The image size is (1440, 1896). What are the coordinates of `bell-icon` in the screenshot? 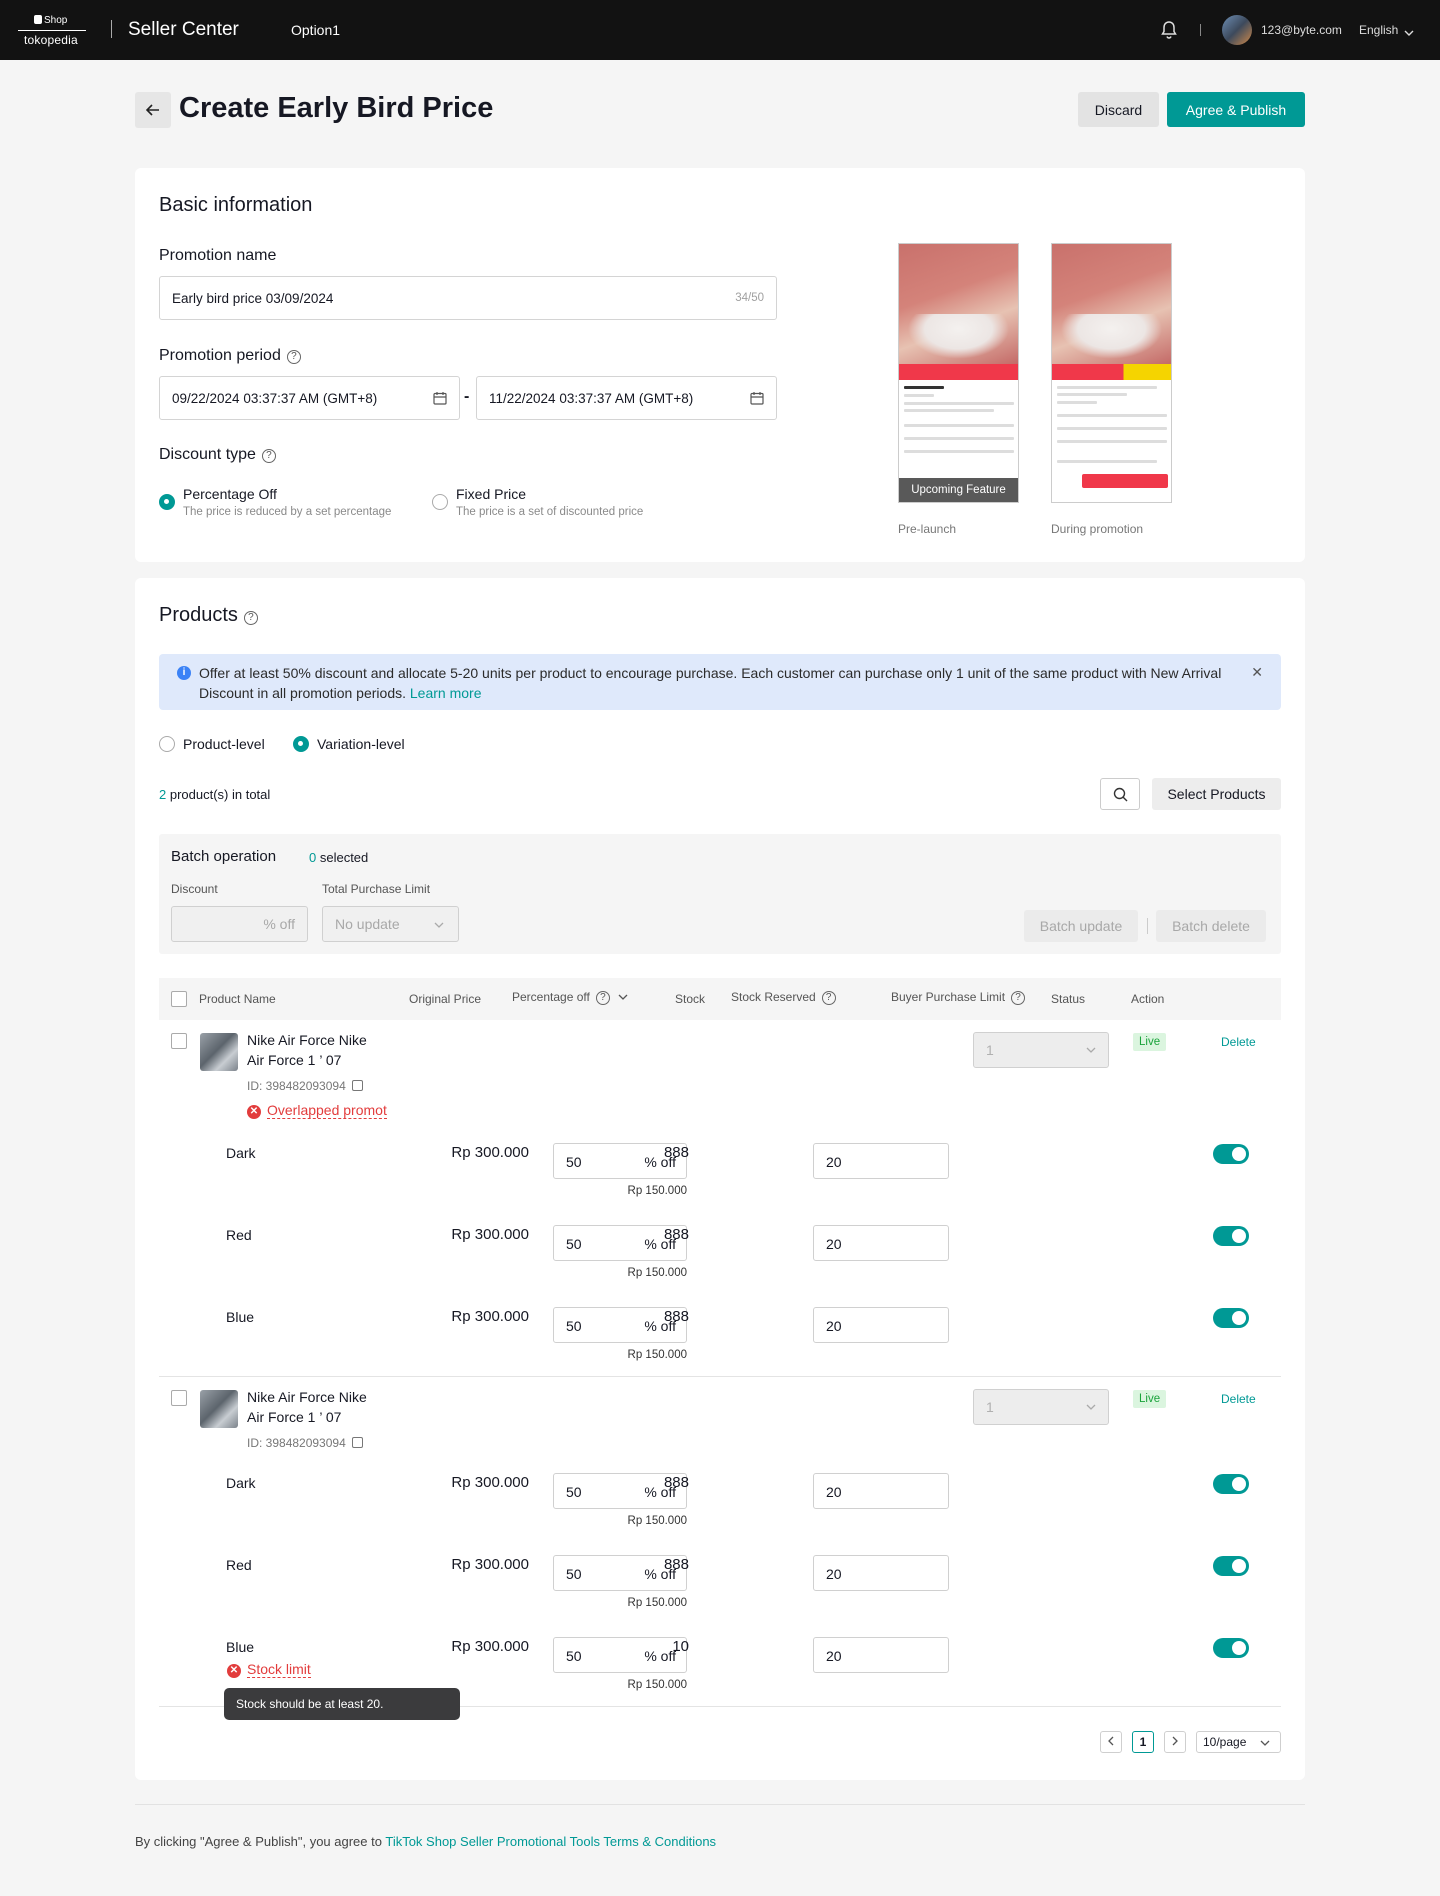 It's located at (1169, 30).